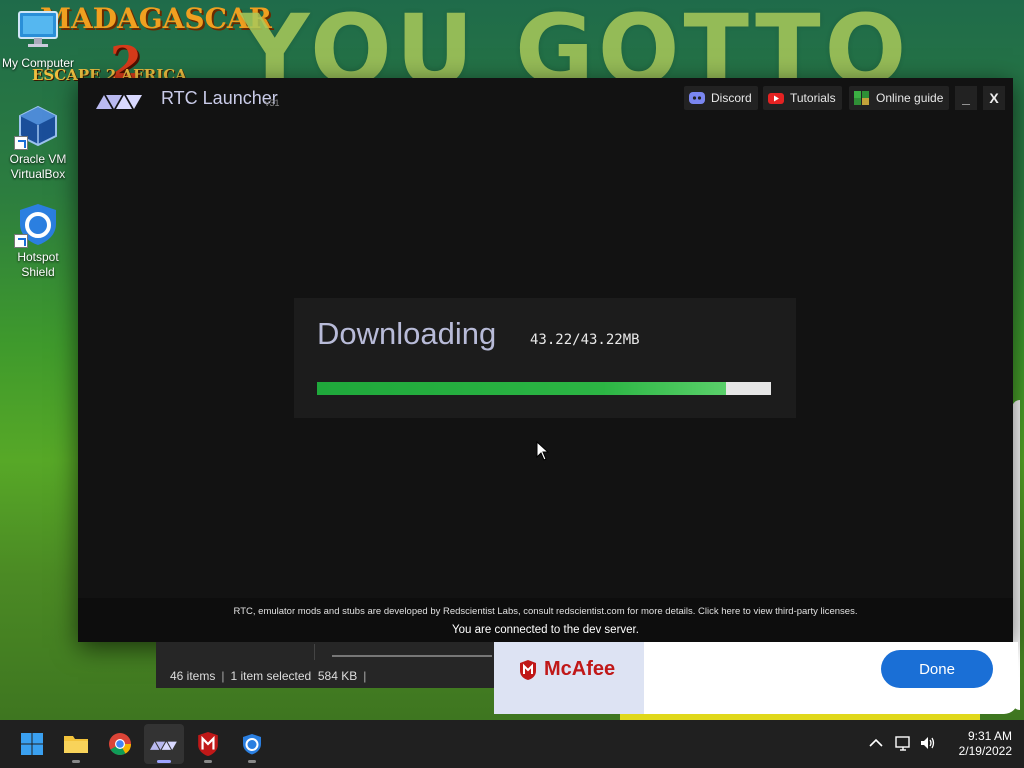 The width and height of the screenshot is (1024, 768). Describe the element at coordinates (928, 743) in the screenshot. I see `volume-icon` at that location.